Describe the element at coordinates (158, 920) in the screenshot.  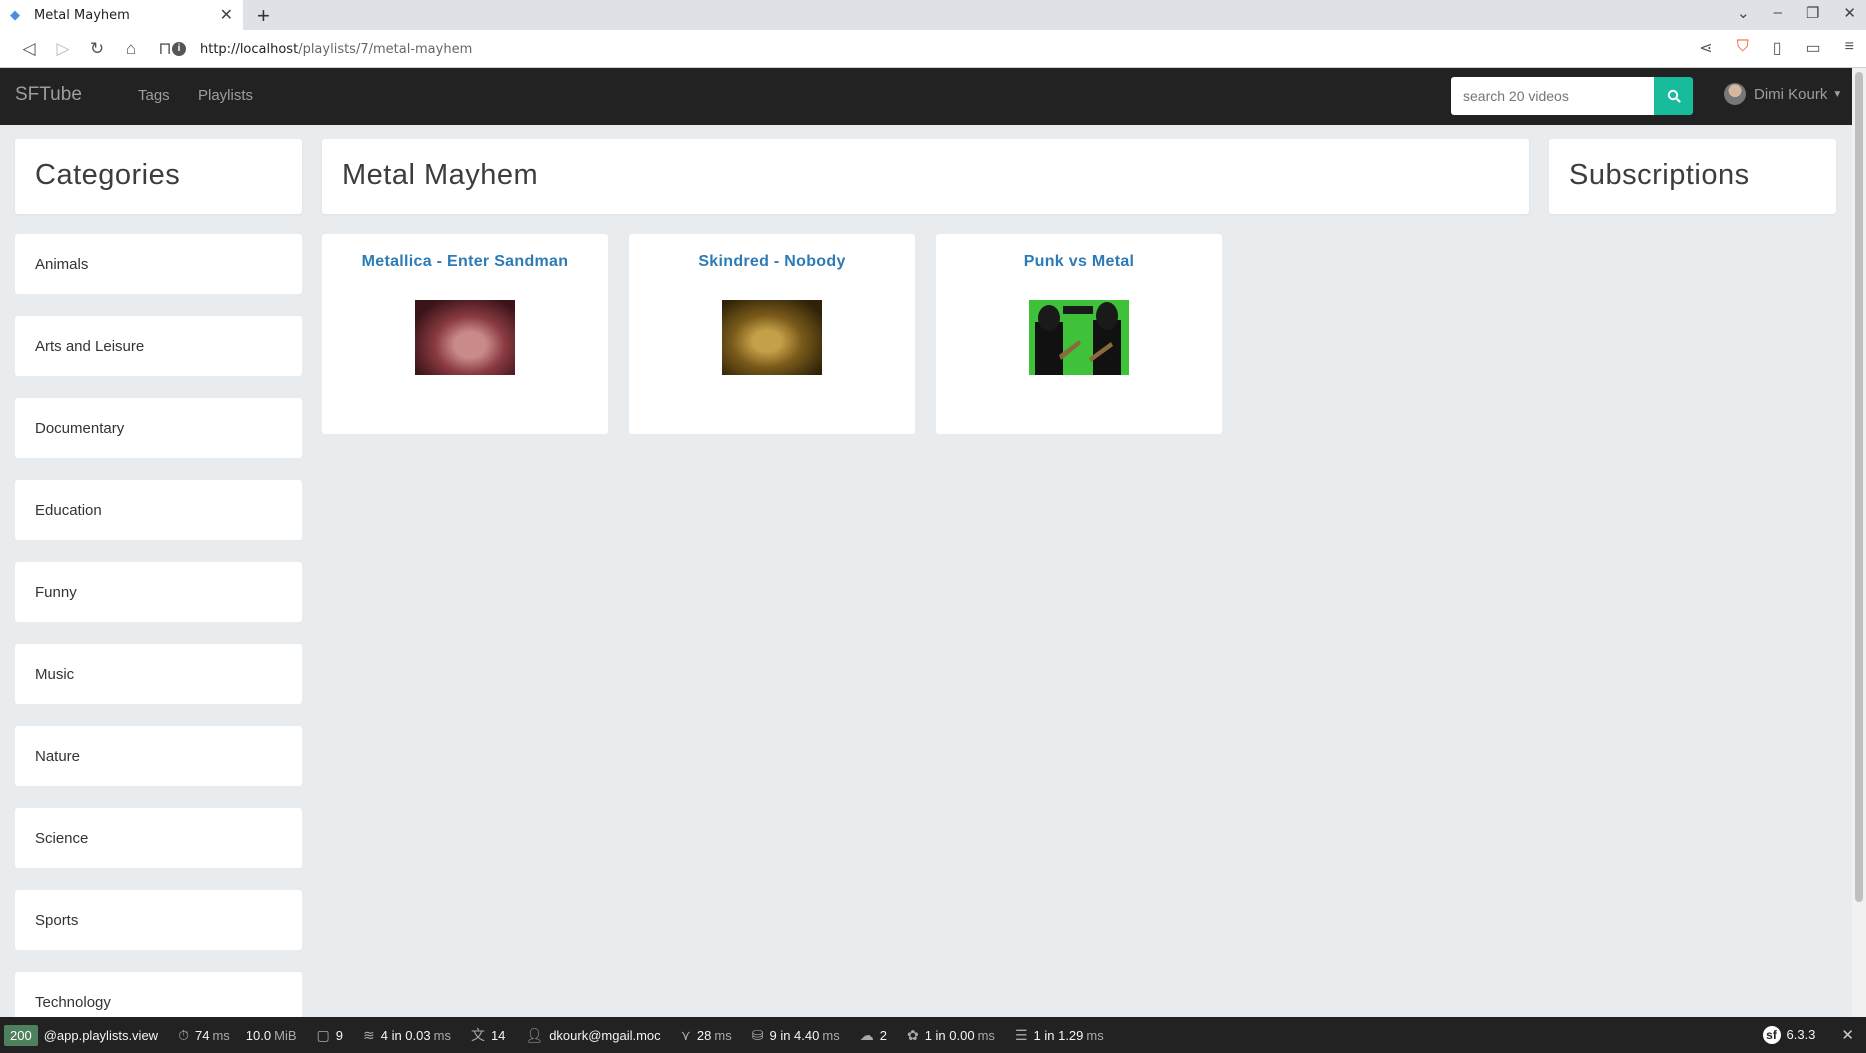
I see `category-item: Sports` at that location.